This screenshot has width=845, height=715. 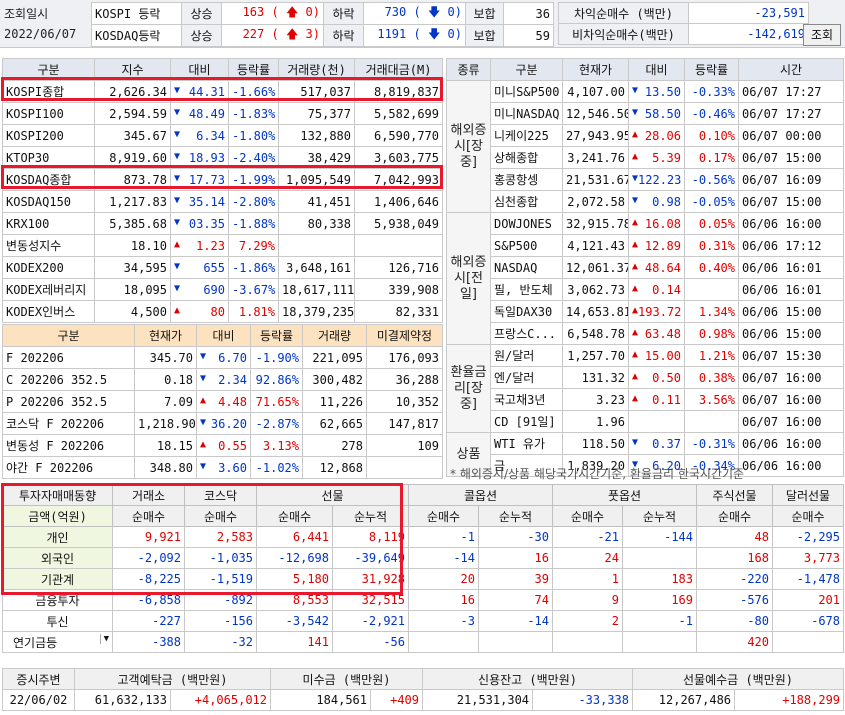 What do you see at coordinates (645, 289) in the screenshot?
I see `overseas-row: 필, 반도체 3,062.73 ▲ 0.14 06/06 16:01` at bounding box center [645, 289].